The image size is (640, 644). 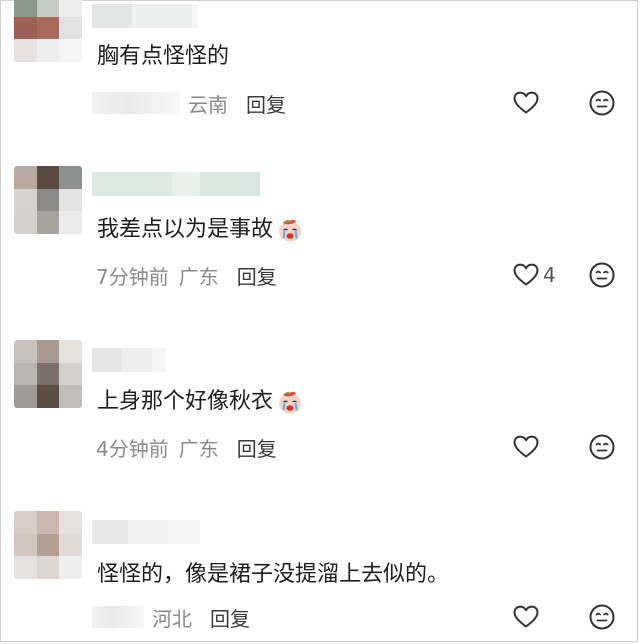 What do you see at coordinates (185, 229) in the screenshot?
I see `comment-text-content: 我差点以为是事故` at bounding box center [185, 229].